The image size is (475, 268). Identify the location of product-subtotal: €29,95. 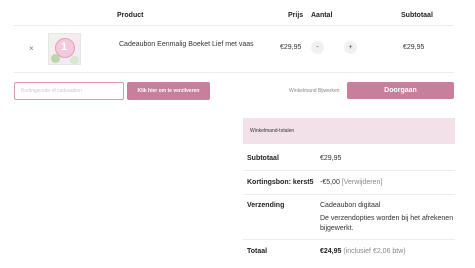
(414, 47).